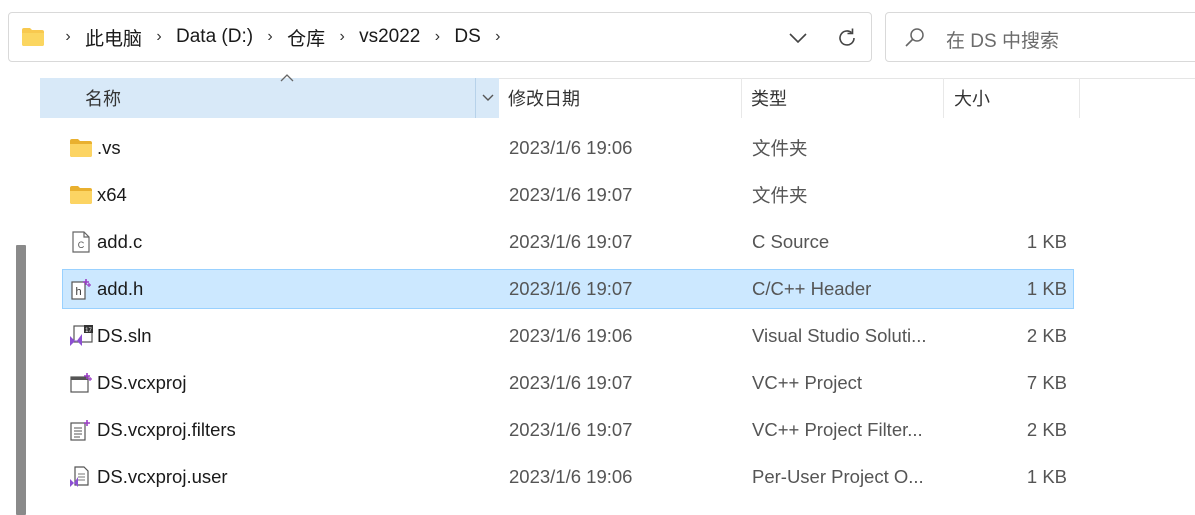 The image size is (1195, 515). I want to click on breadcrumb-item: DS, so click(467, 37).